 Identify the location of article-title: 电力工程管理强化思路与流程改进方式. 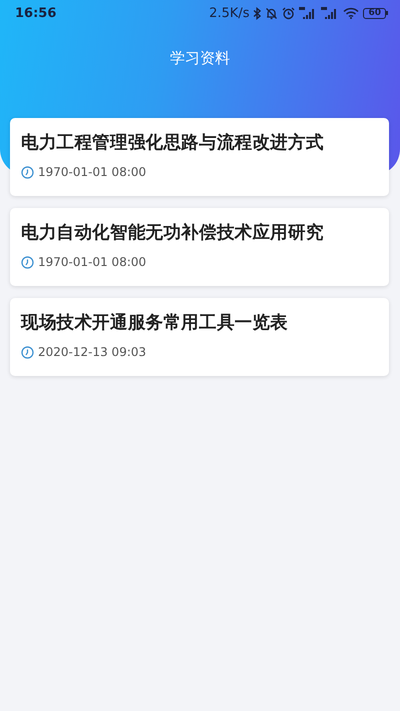
(173, 143).